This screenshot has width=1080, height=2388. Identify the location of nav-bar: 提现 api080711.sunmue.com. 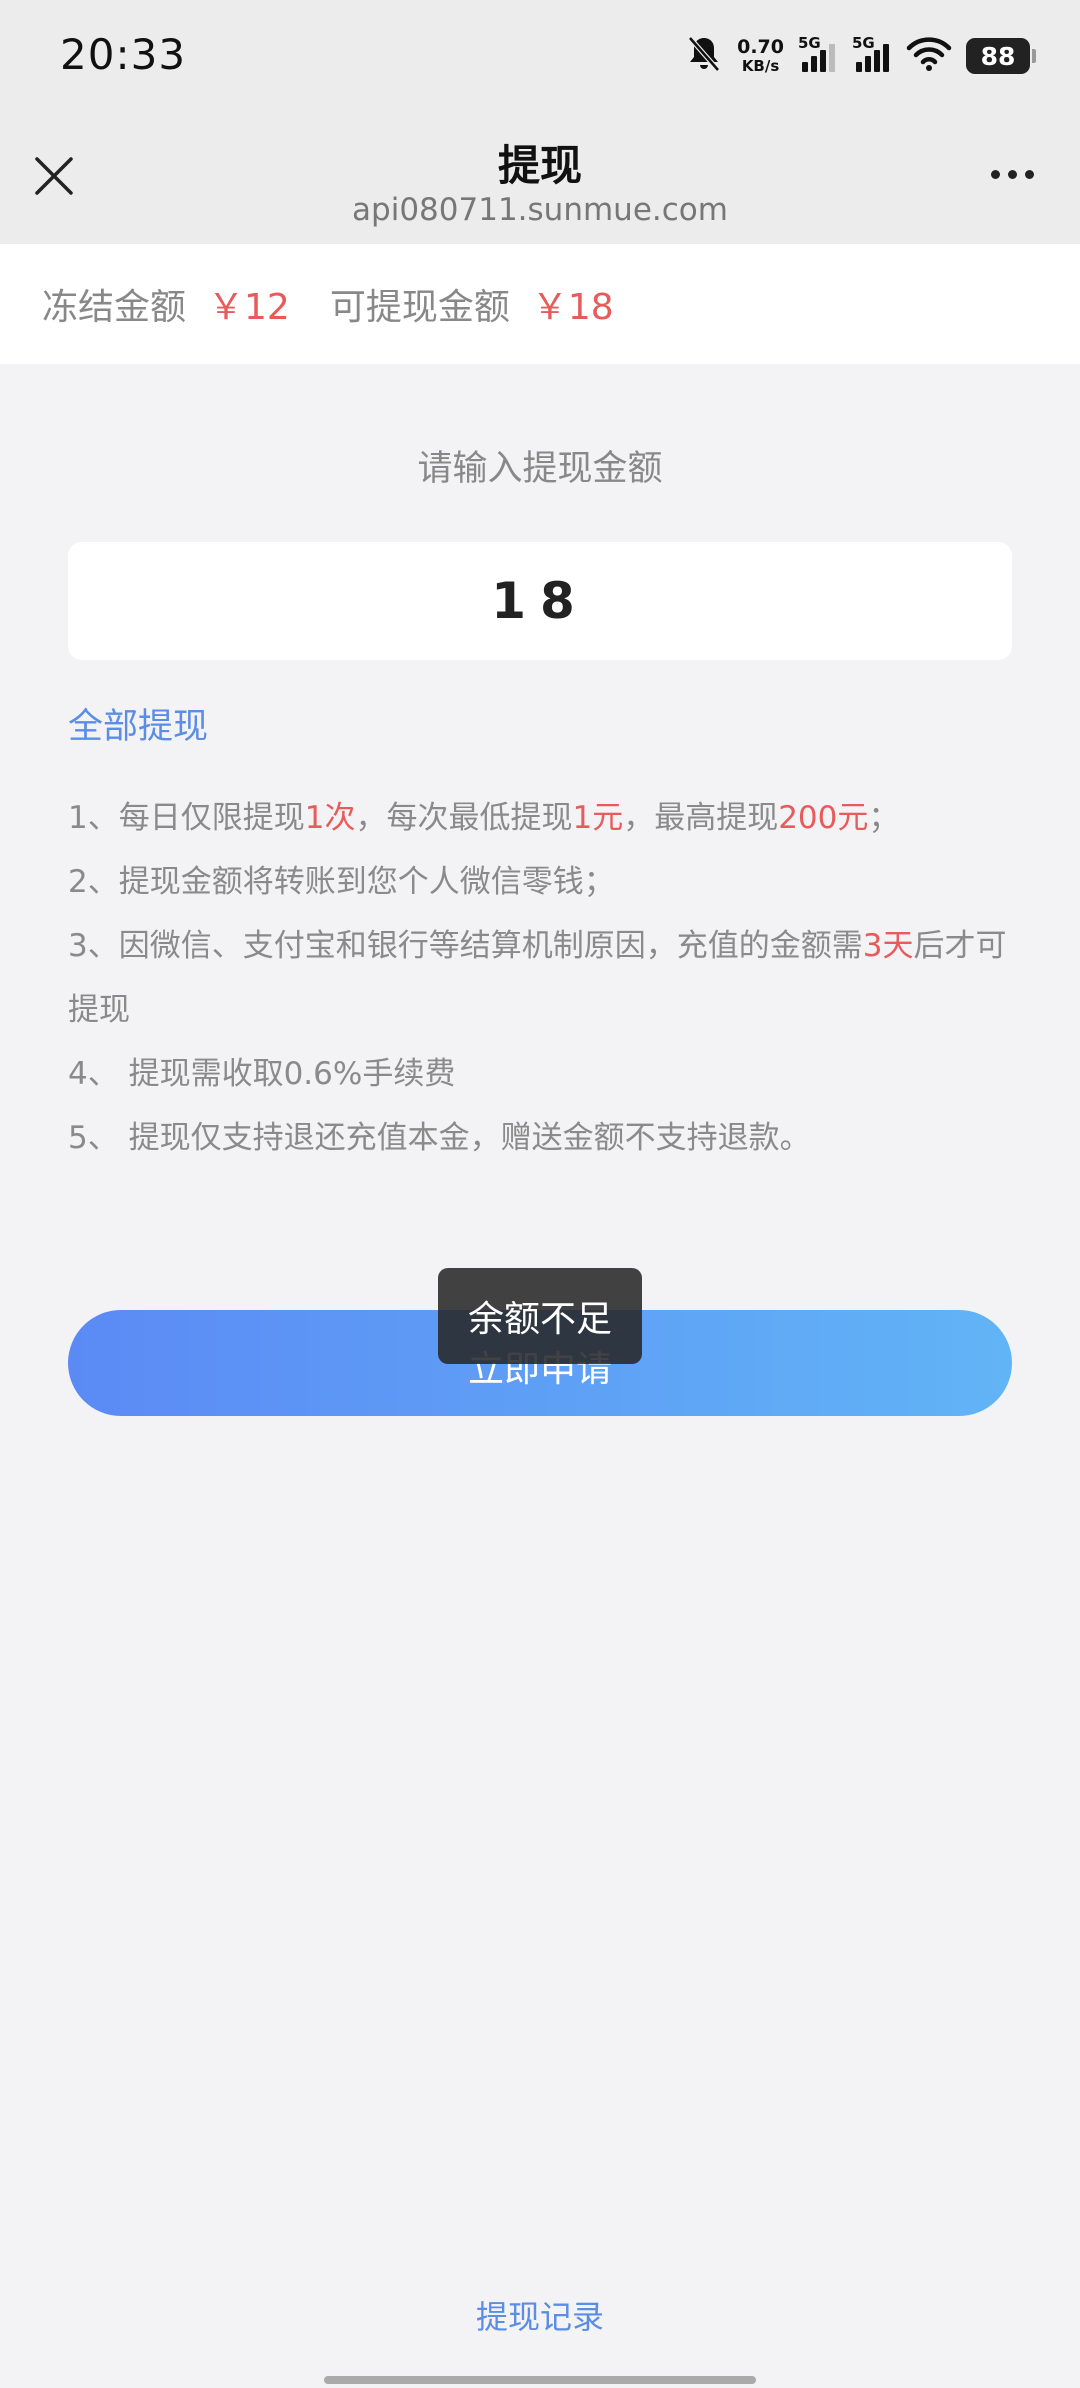
(540, 181).